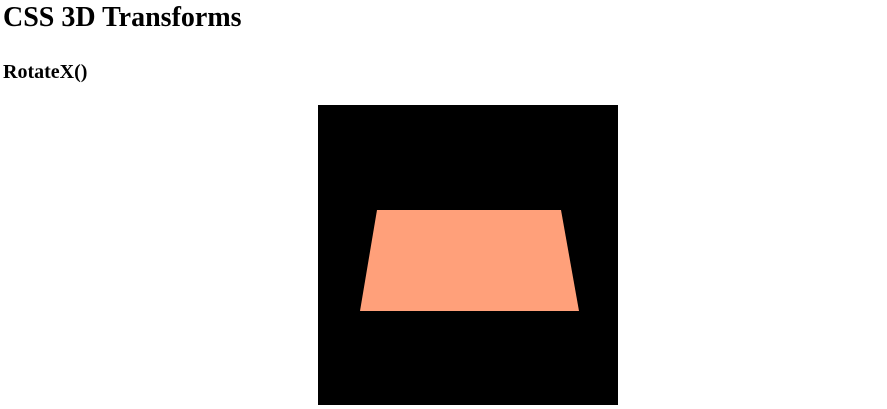 This screenshot has height=409, width=887. I want to click on section-title: RotateX(), so click(45, 72).